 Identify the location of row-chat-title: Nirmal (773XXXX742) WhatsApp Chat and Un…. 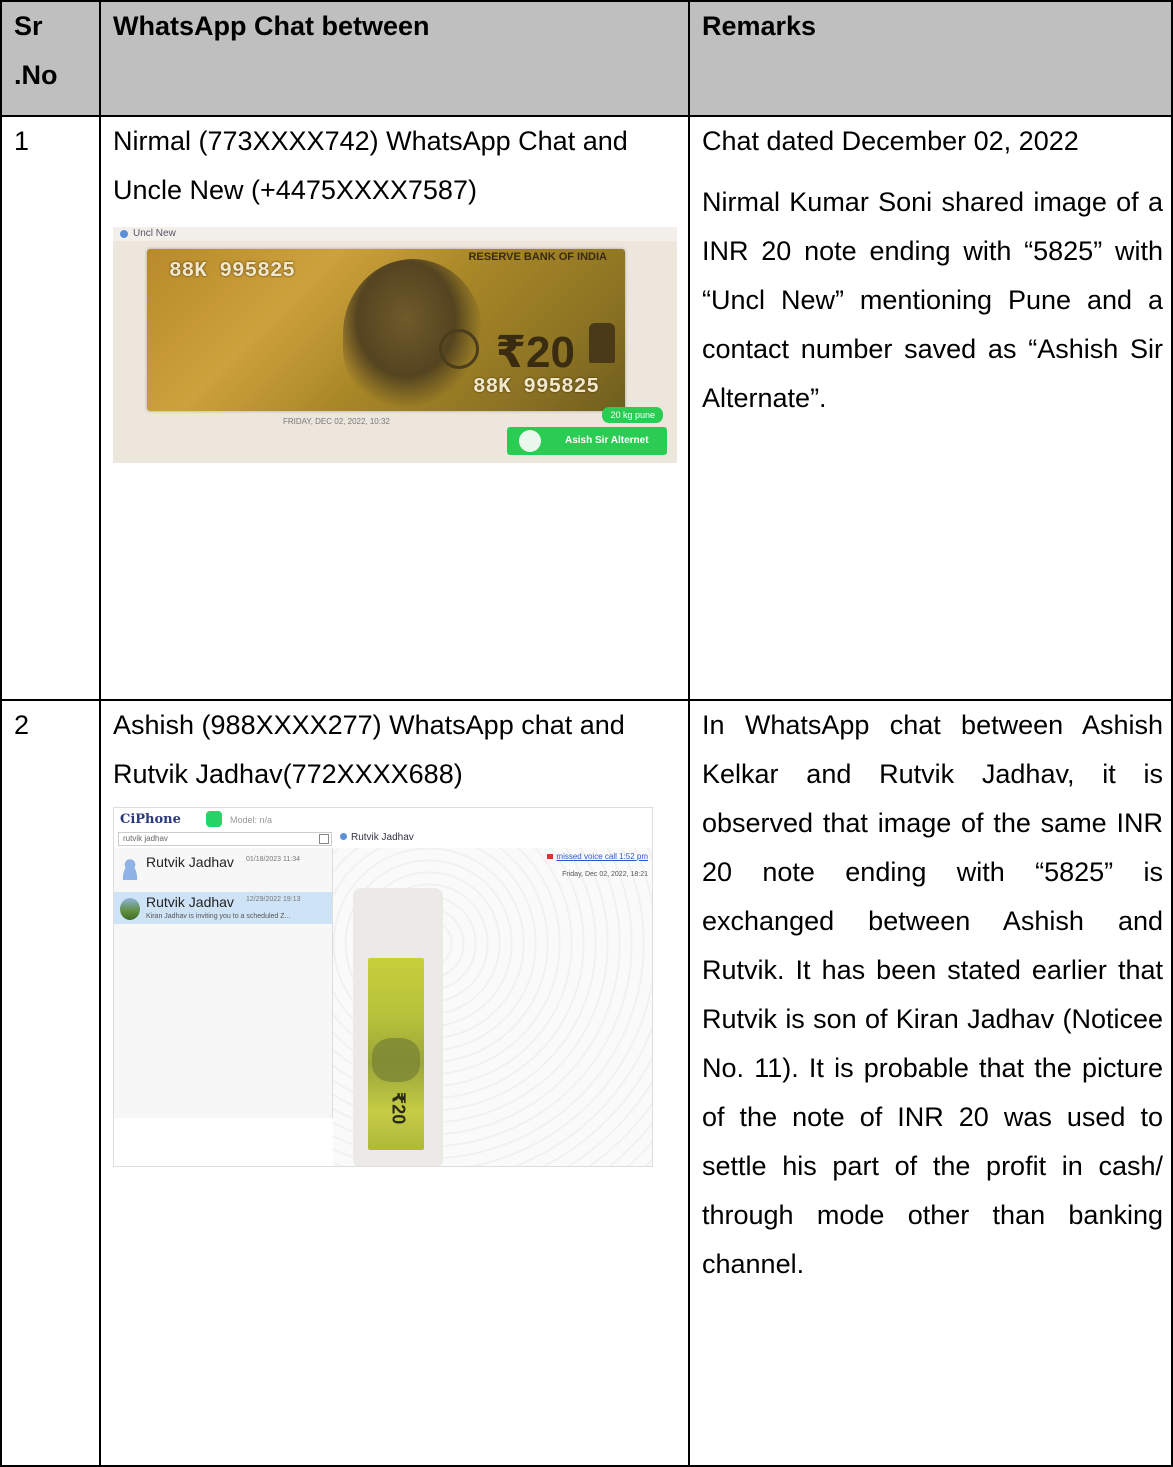
(370, 165).